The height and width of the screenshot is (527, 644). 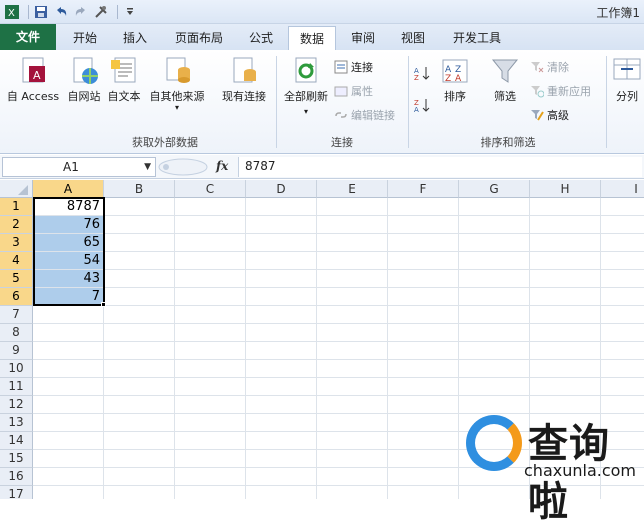 I want to click on from-other-sources-button: 自其他来源 ▾, so click(x=177, y=83).